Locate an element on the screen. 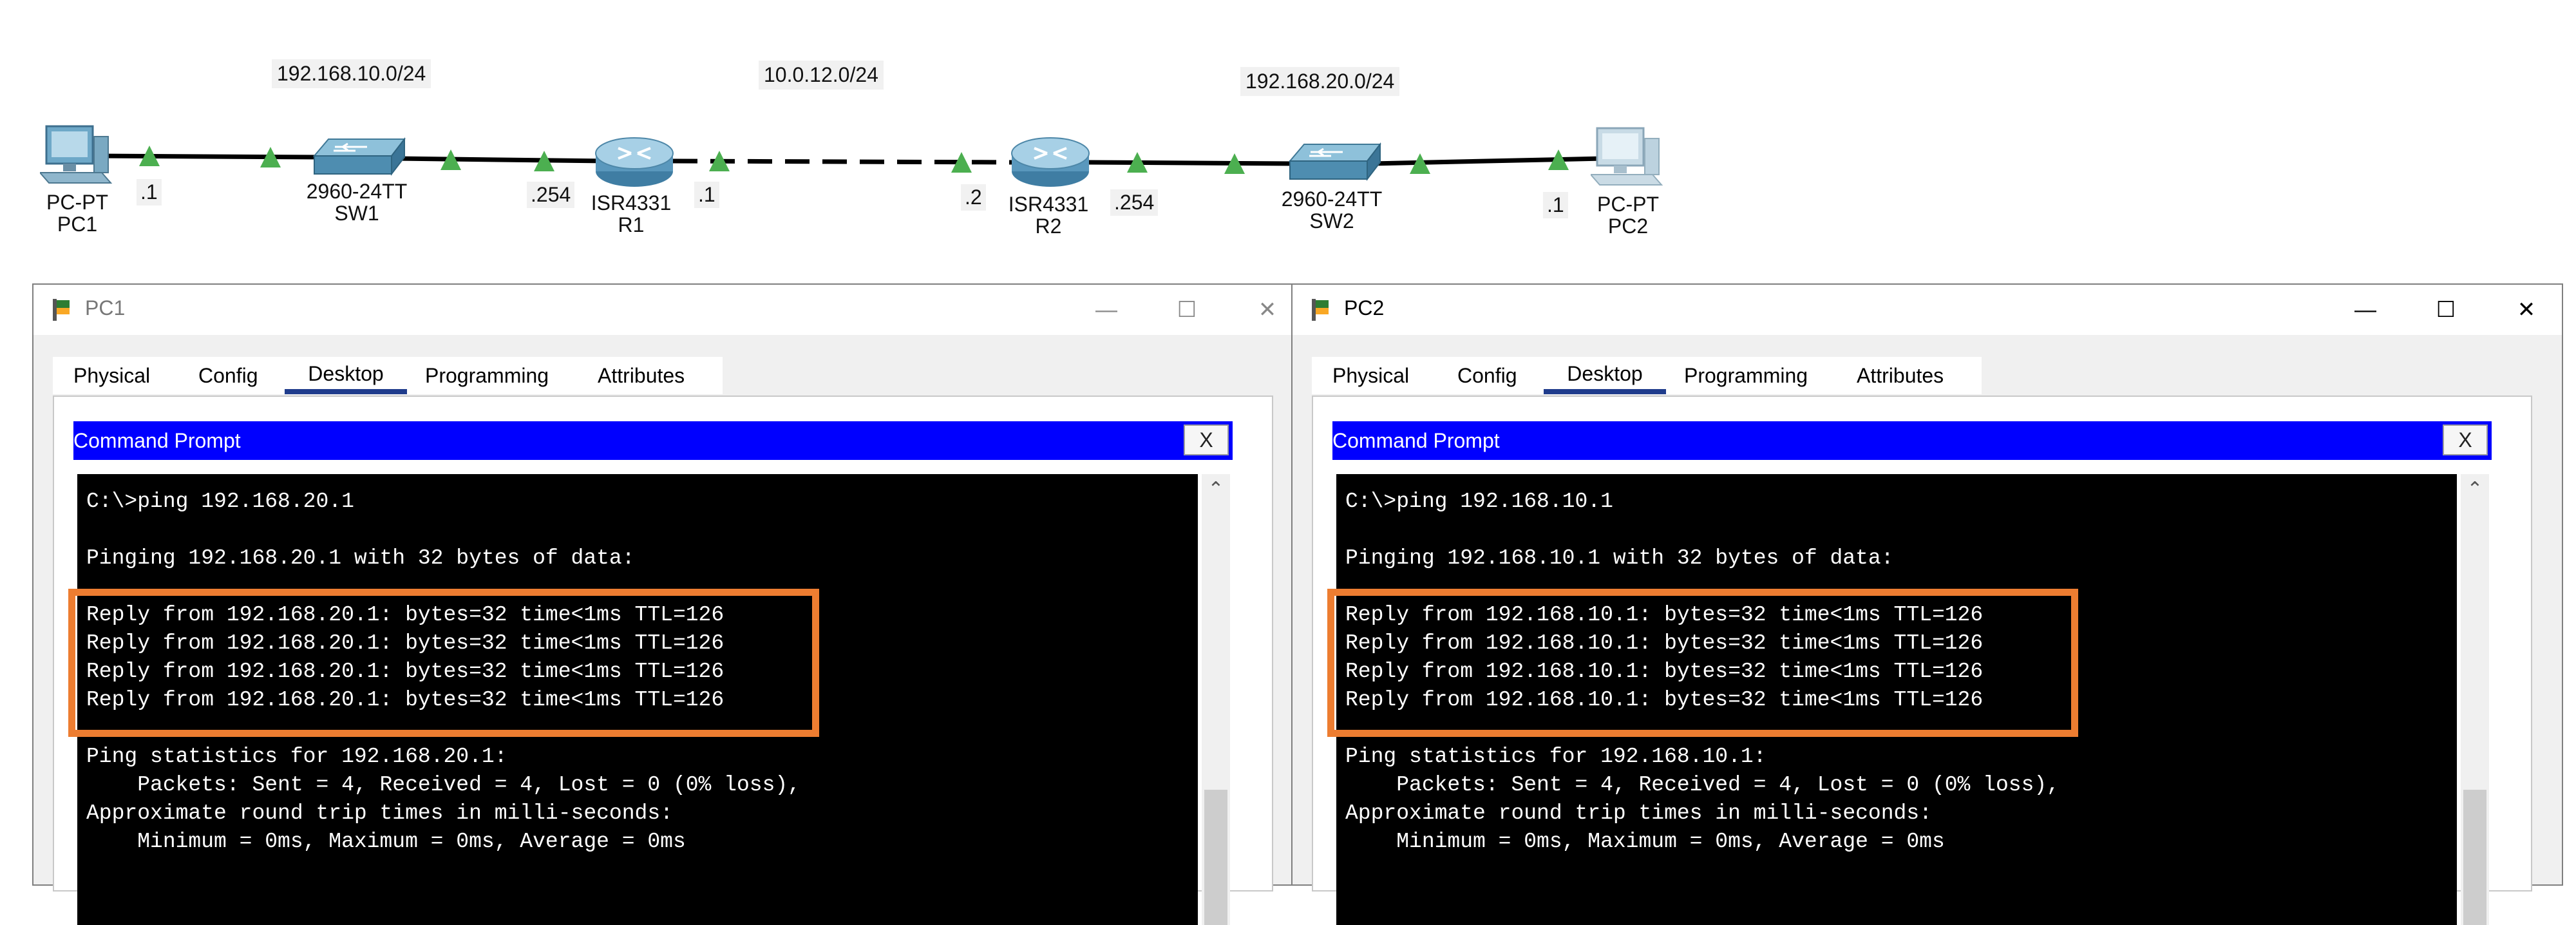 Image resolution: width=2576 pixels, height=925 pixels. sw2-device is located at coordinates (1333, 161).